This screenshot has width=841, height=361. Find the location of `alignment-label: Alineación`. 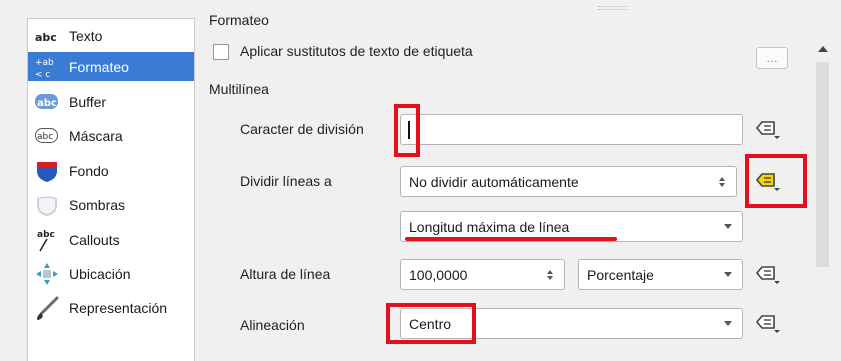

alignment-label: Alineación is located at coordinates (272, 325).